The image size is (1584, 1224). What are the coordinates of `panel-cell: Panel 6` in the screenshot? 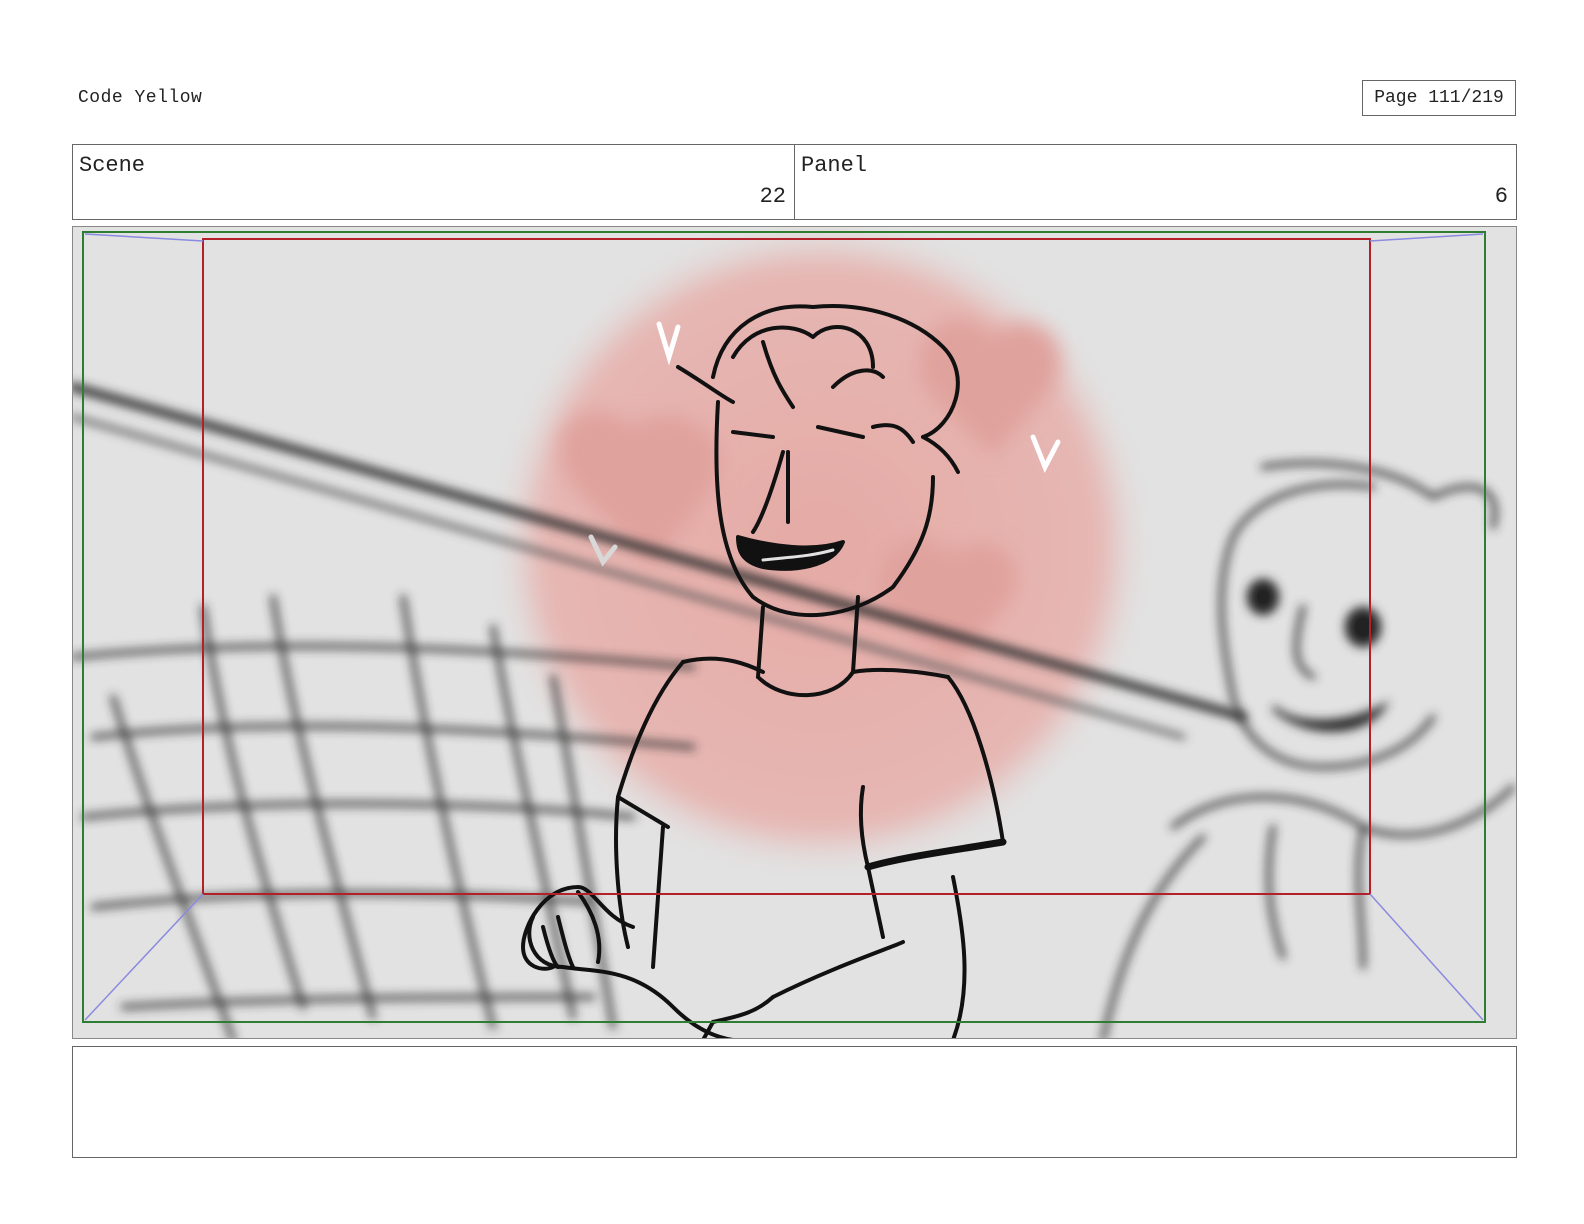 It's located at (1155, 182).